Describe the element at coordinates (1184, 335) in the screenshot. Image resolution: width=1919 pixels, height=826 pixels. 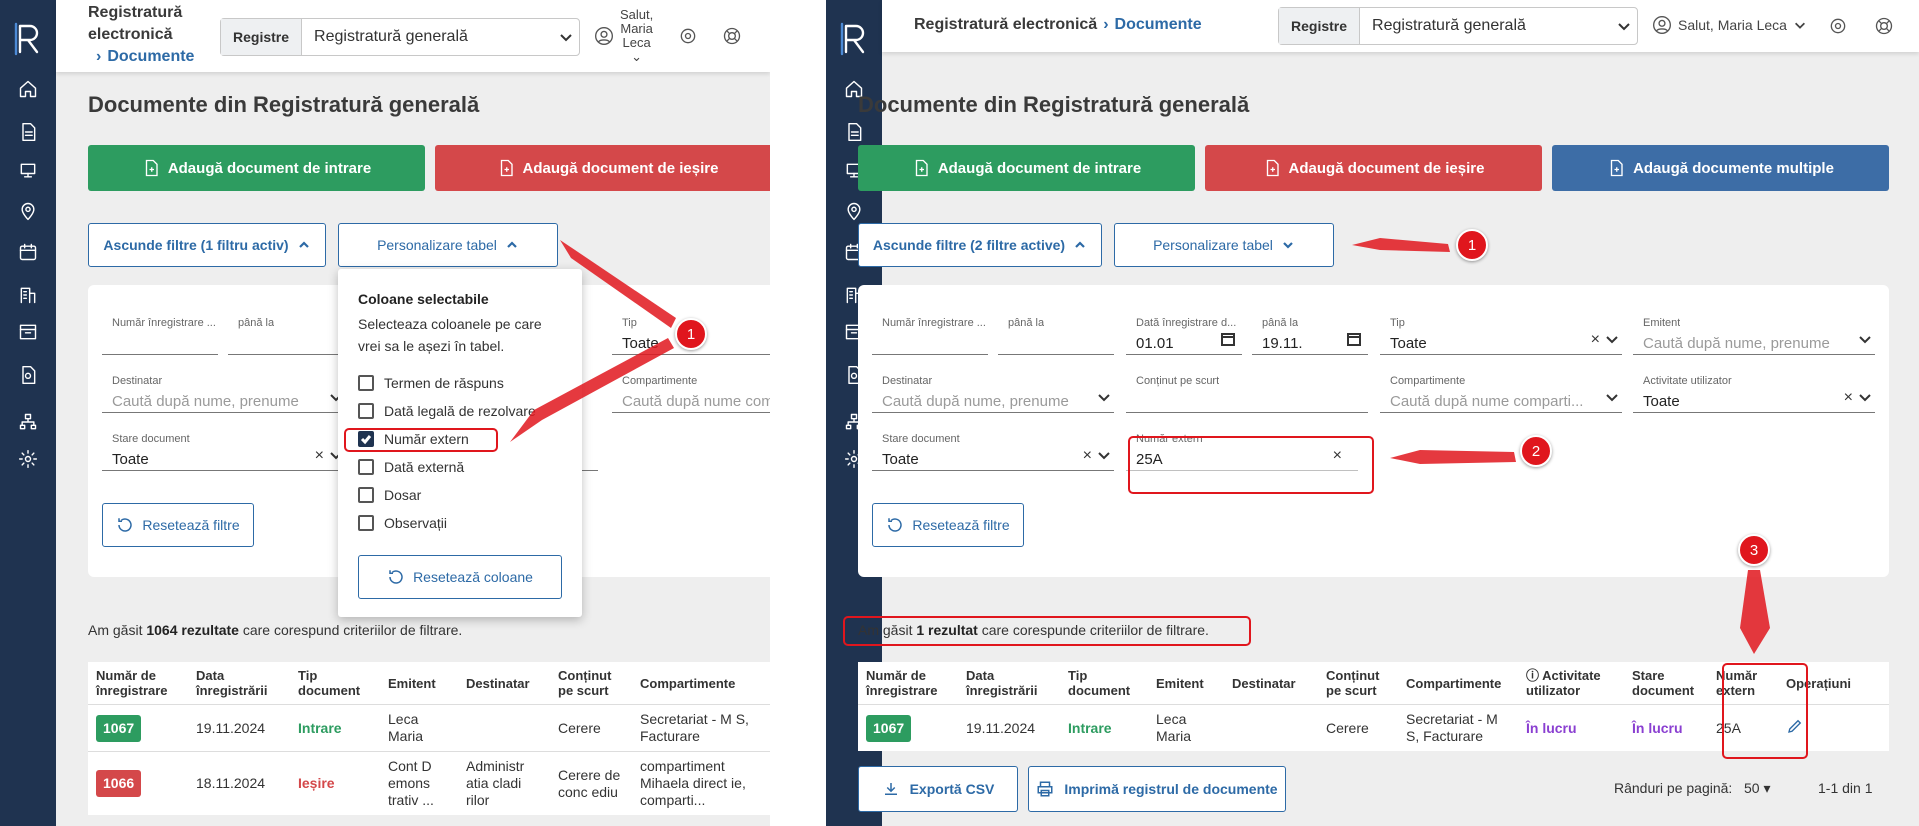
I see `registration-date-from-field: Dată înregistrare d... 01.01` at that location.